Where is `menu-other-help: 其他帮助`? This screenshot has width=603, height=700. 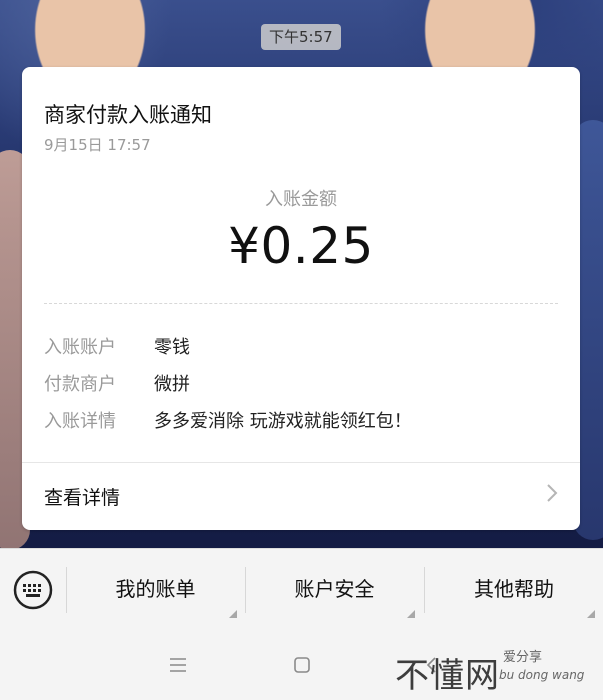 menu-other-help: 其他帮助 is located at coordinates (514, 589).